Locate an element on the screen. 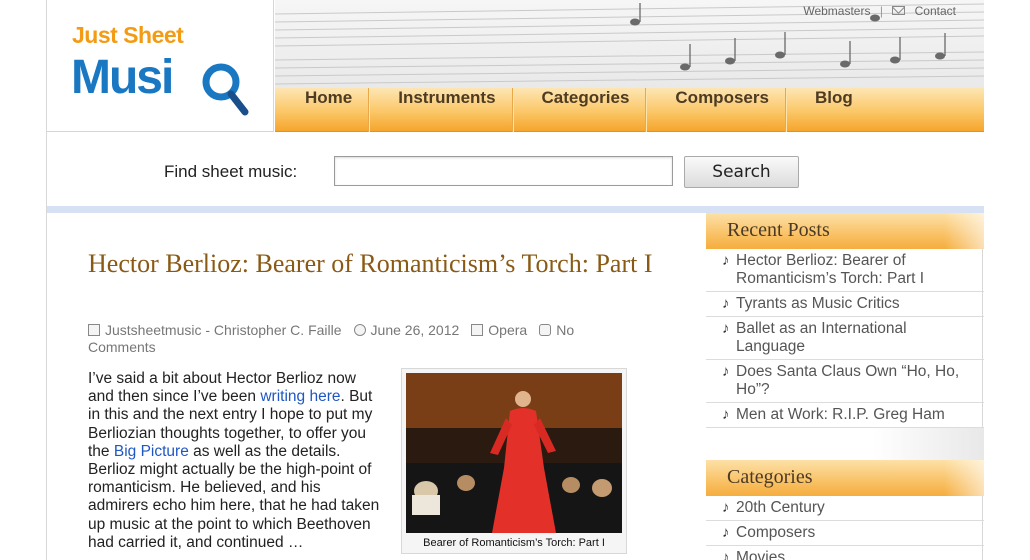  search-button: Search is located at coordinates (741, 172).